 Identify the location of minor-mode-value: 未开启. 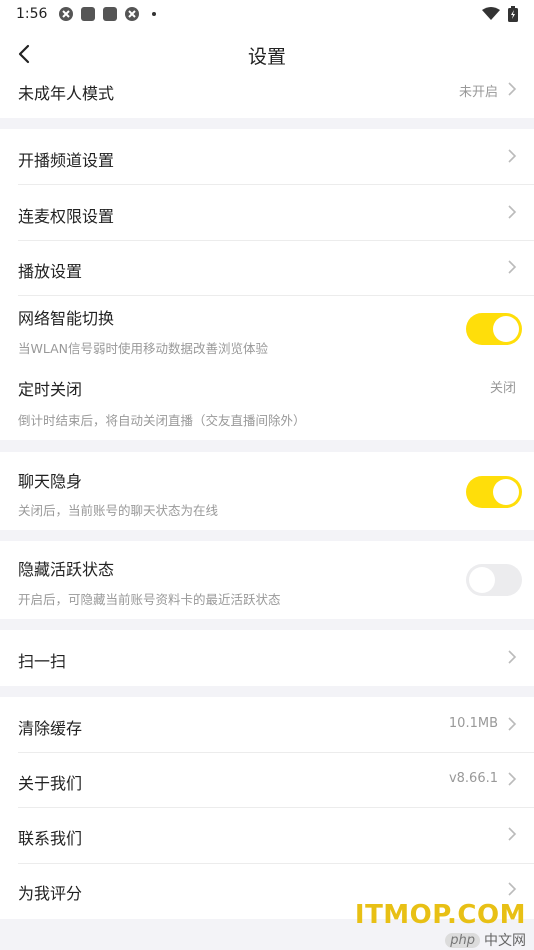
(478, 92).